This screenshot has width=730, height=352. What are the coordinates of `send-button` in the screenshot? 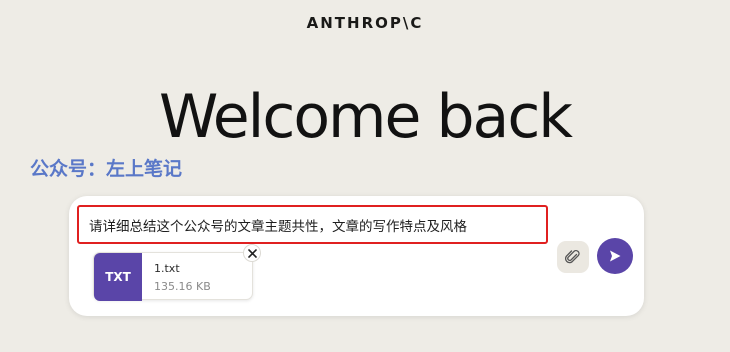 It's located at (615, 256).